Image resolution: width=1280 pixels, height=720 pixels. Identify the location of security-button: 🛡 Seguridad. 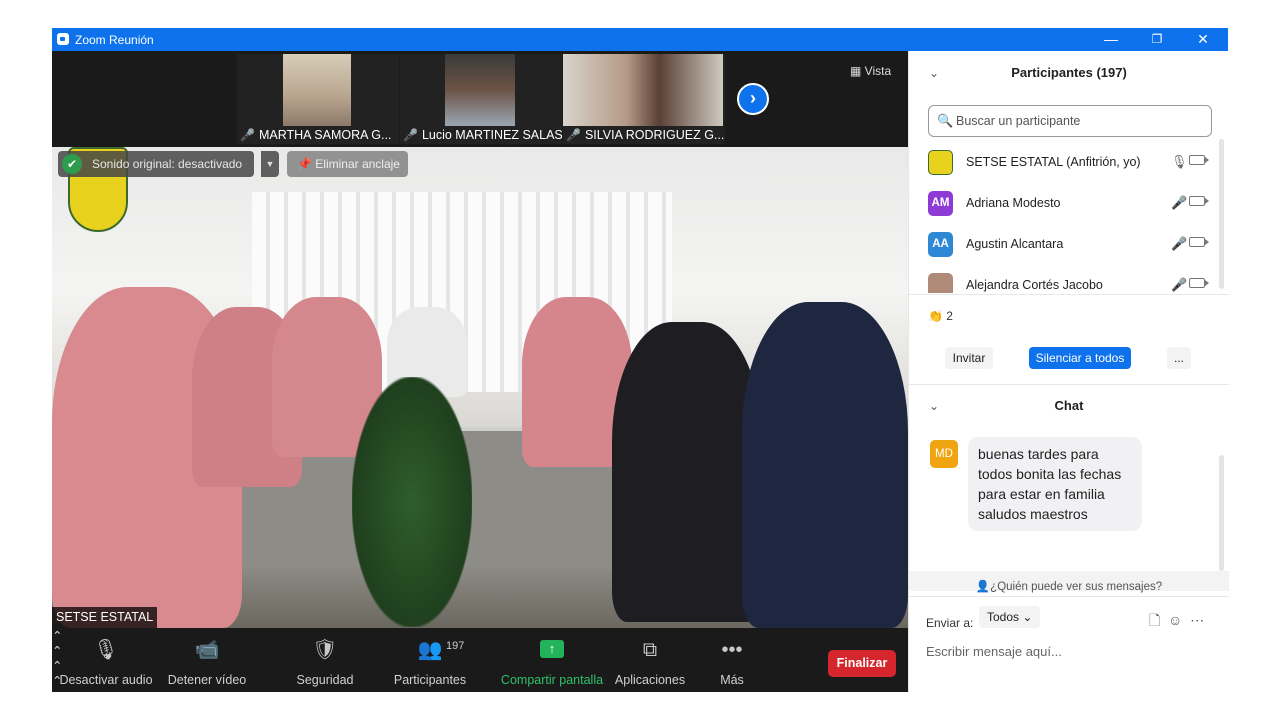
(325, 660).